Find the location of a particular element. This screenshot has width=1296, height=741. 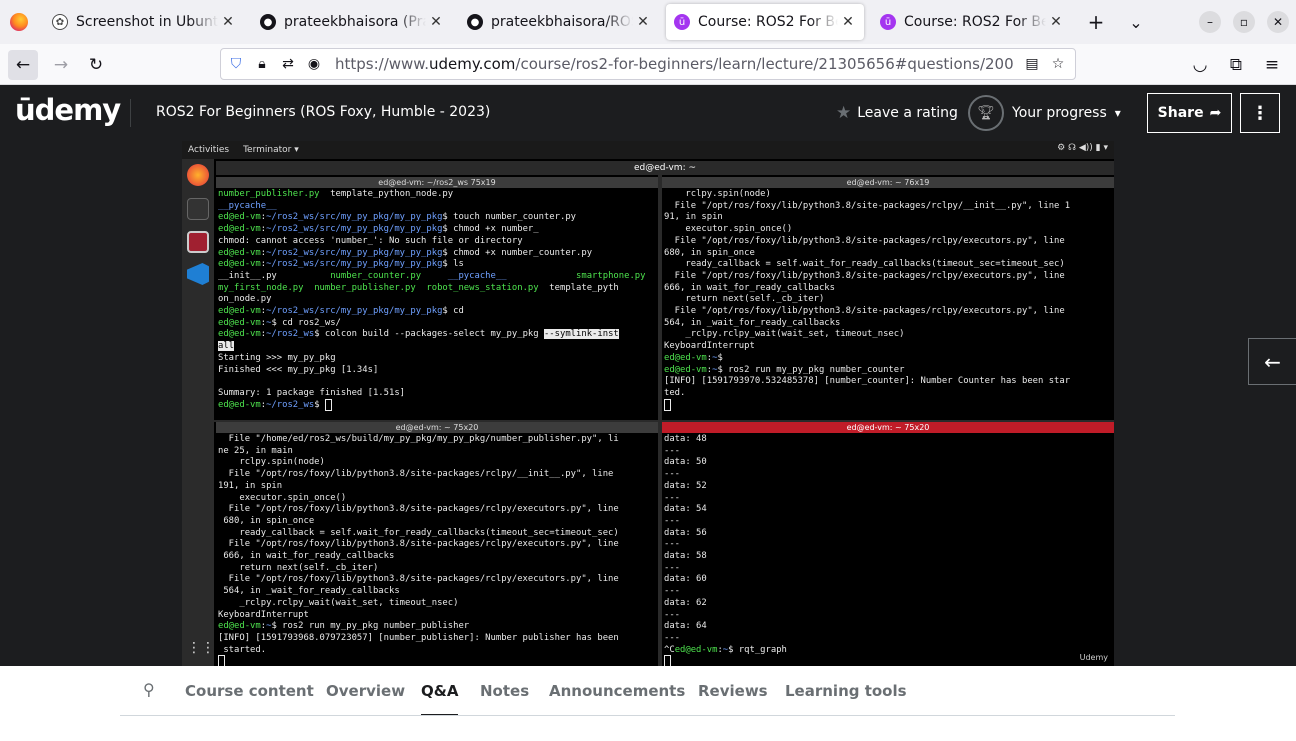

tab-screenshot: ✿ Screenshot in Ubuntu ✕ is located at coordinates (144, 22).